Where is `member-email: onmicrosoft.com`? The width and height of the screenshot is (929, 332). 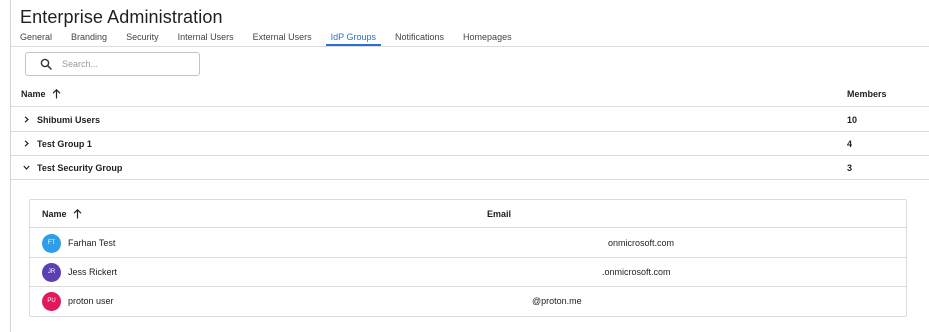
member-email: onmicrosoft.com is located at coordinates (641, 243).